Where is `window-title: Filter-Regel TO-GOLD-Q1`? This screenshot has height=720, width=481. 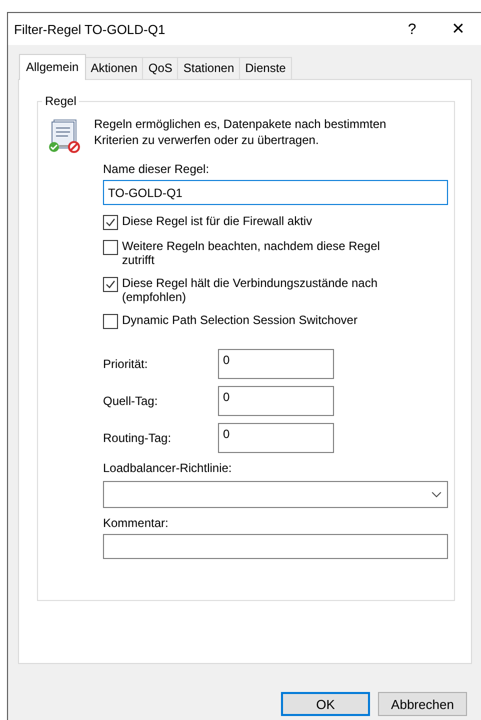
window-title: Filter-Regel TO-GOLD-Q1 is located at coordinates (90, 29).